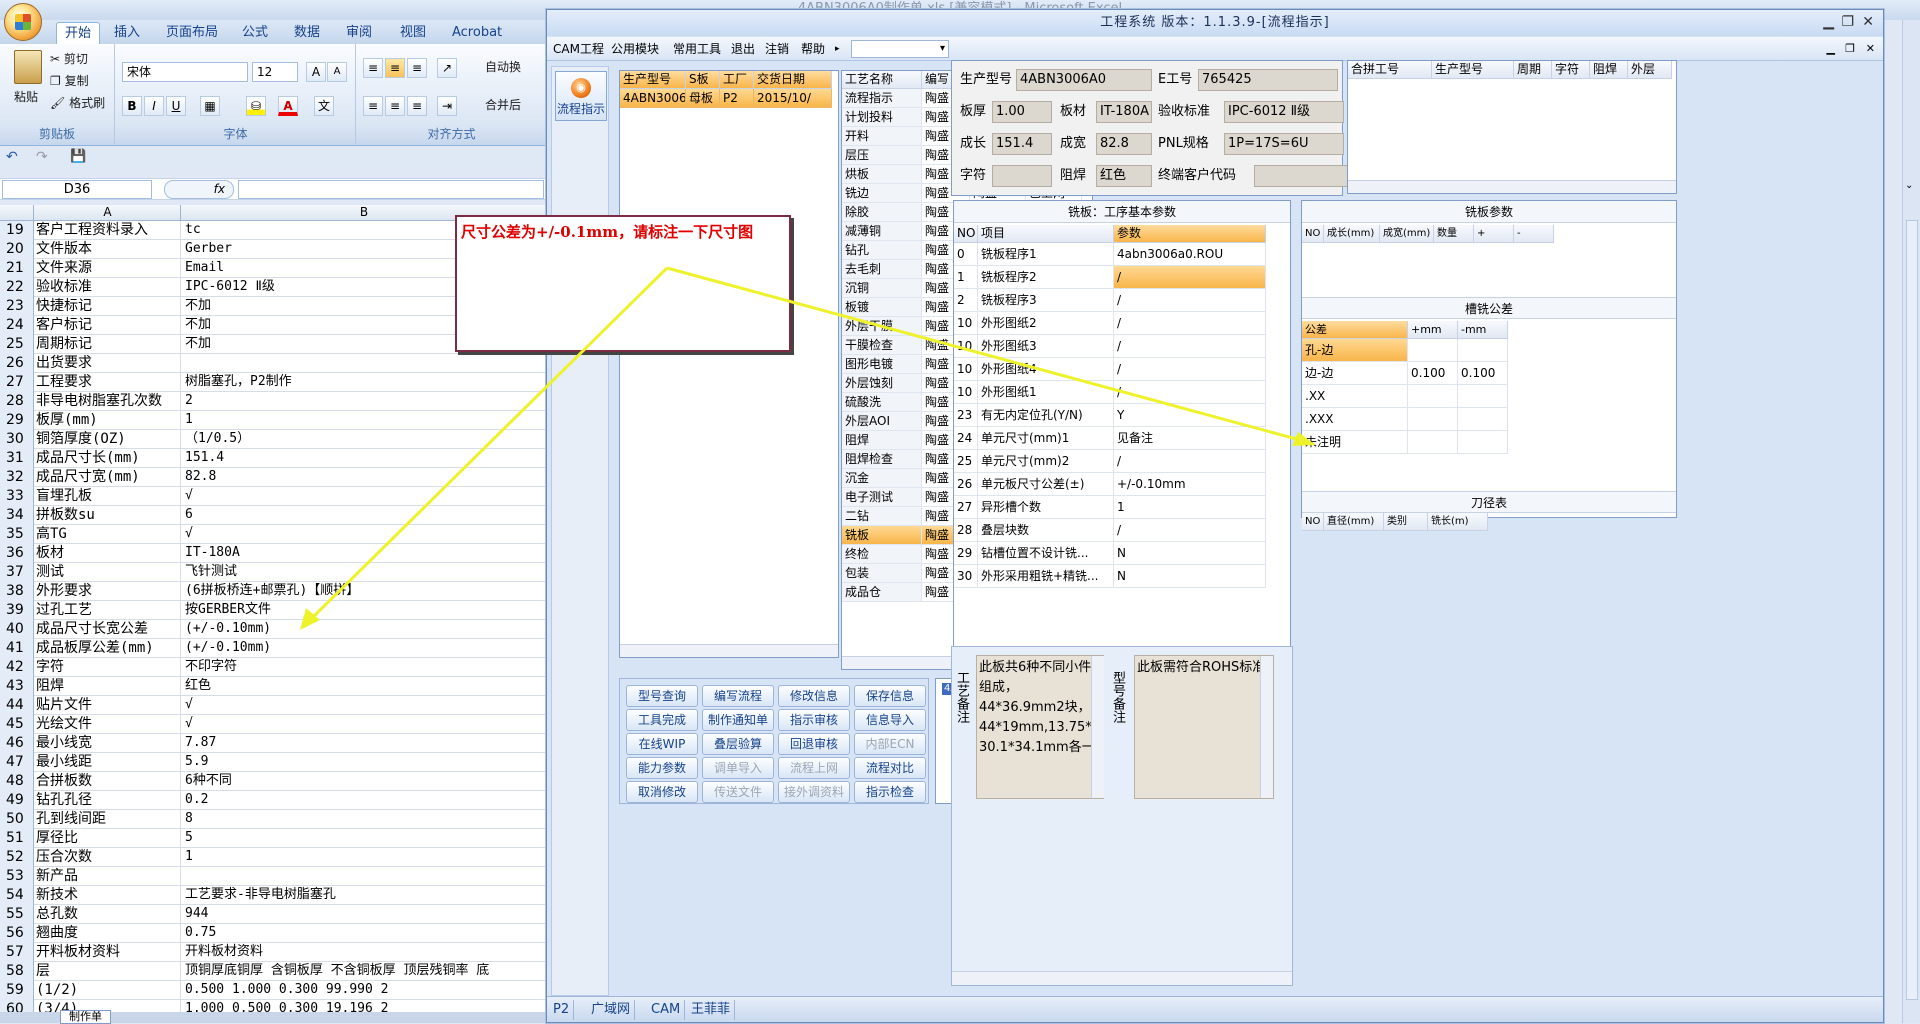  Describe the element at coordinates (1284, 144) in the screenshot. I see `pnl-spec-field: 1P=17S=6U` at that location.